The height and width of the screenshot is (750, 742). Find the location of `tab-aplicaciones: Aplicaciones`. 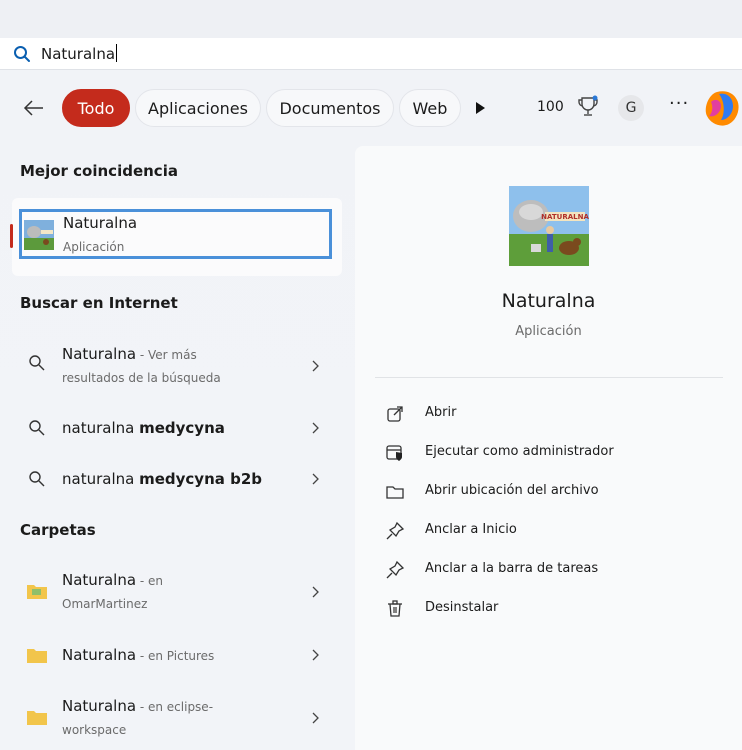

tab-aplicaciones: Aplicaciones is located at coordinates (198, 108).